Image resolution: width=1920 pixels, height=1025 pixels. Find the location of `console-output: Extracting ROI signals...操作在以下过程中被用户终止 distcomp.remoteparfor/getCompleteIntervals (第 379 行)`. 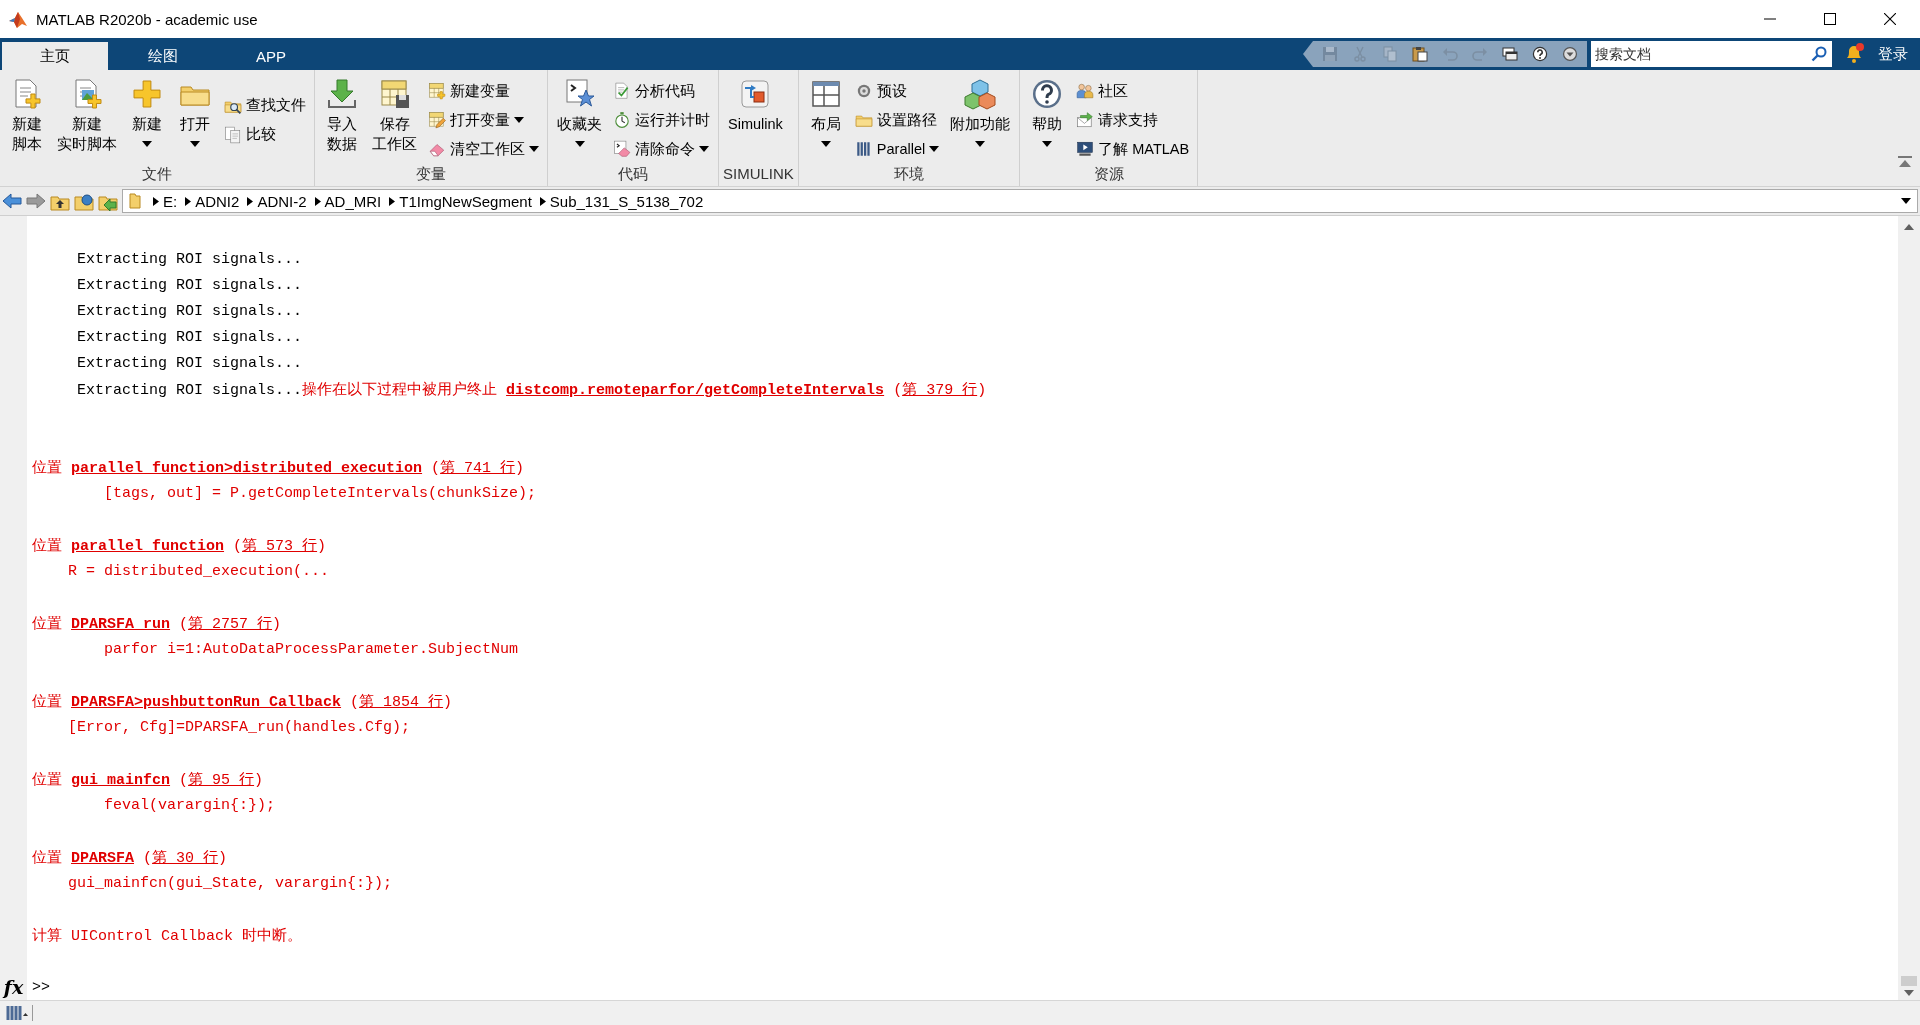

console-output: Extracting ROI signals...操作在以下过程中被用户终止 distcomp.remoteparfor/getCompleteIntervals (第 379 行) is located at coordinates (531, 389).